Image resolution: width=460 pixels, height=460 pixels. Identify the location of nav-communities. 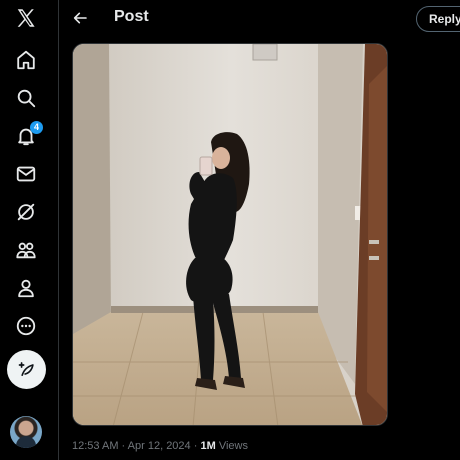
(26, 250).